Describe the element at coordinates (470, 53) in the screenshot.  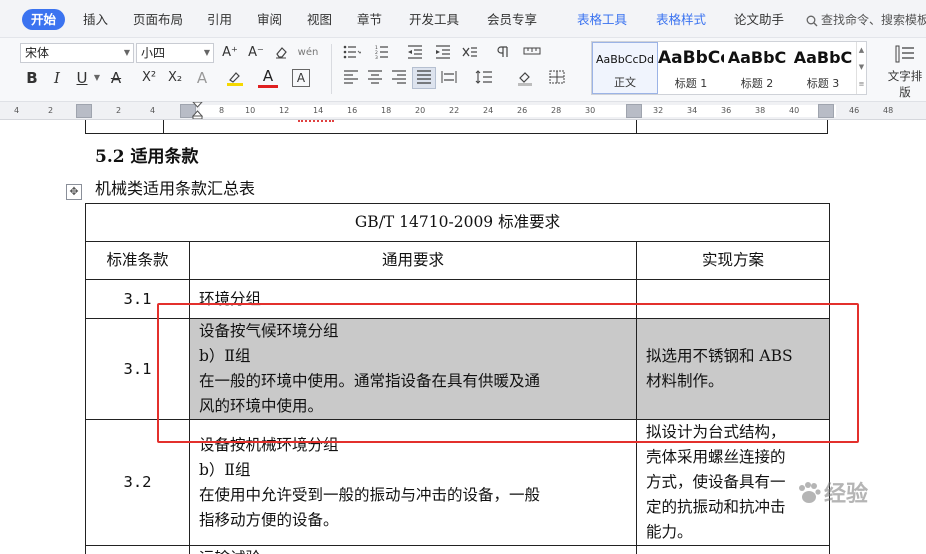
I see `chinese-layout-icon` at that location.